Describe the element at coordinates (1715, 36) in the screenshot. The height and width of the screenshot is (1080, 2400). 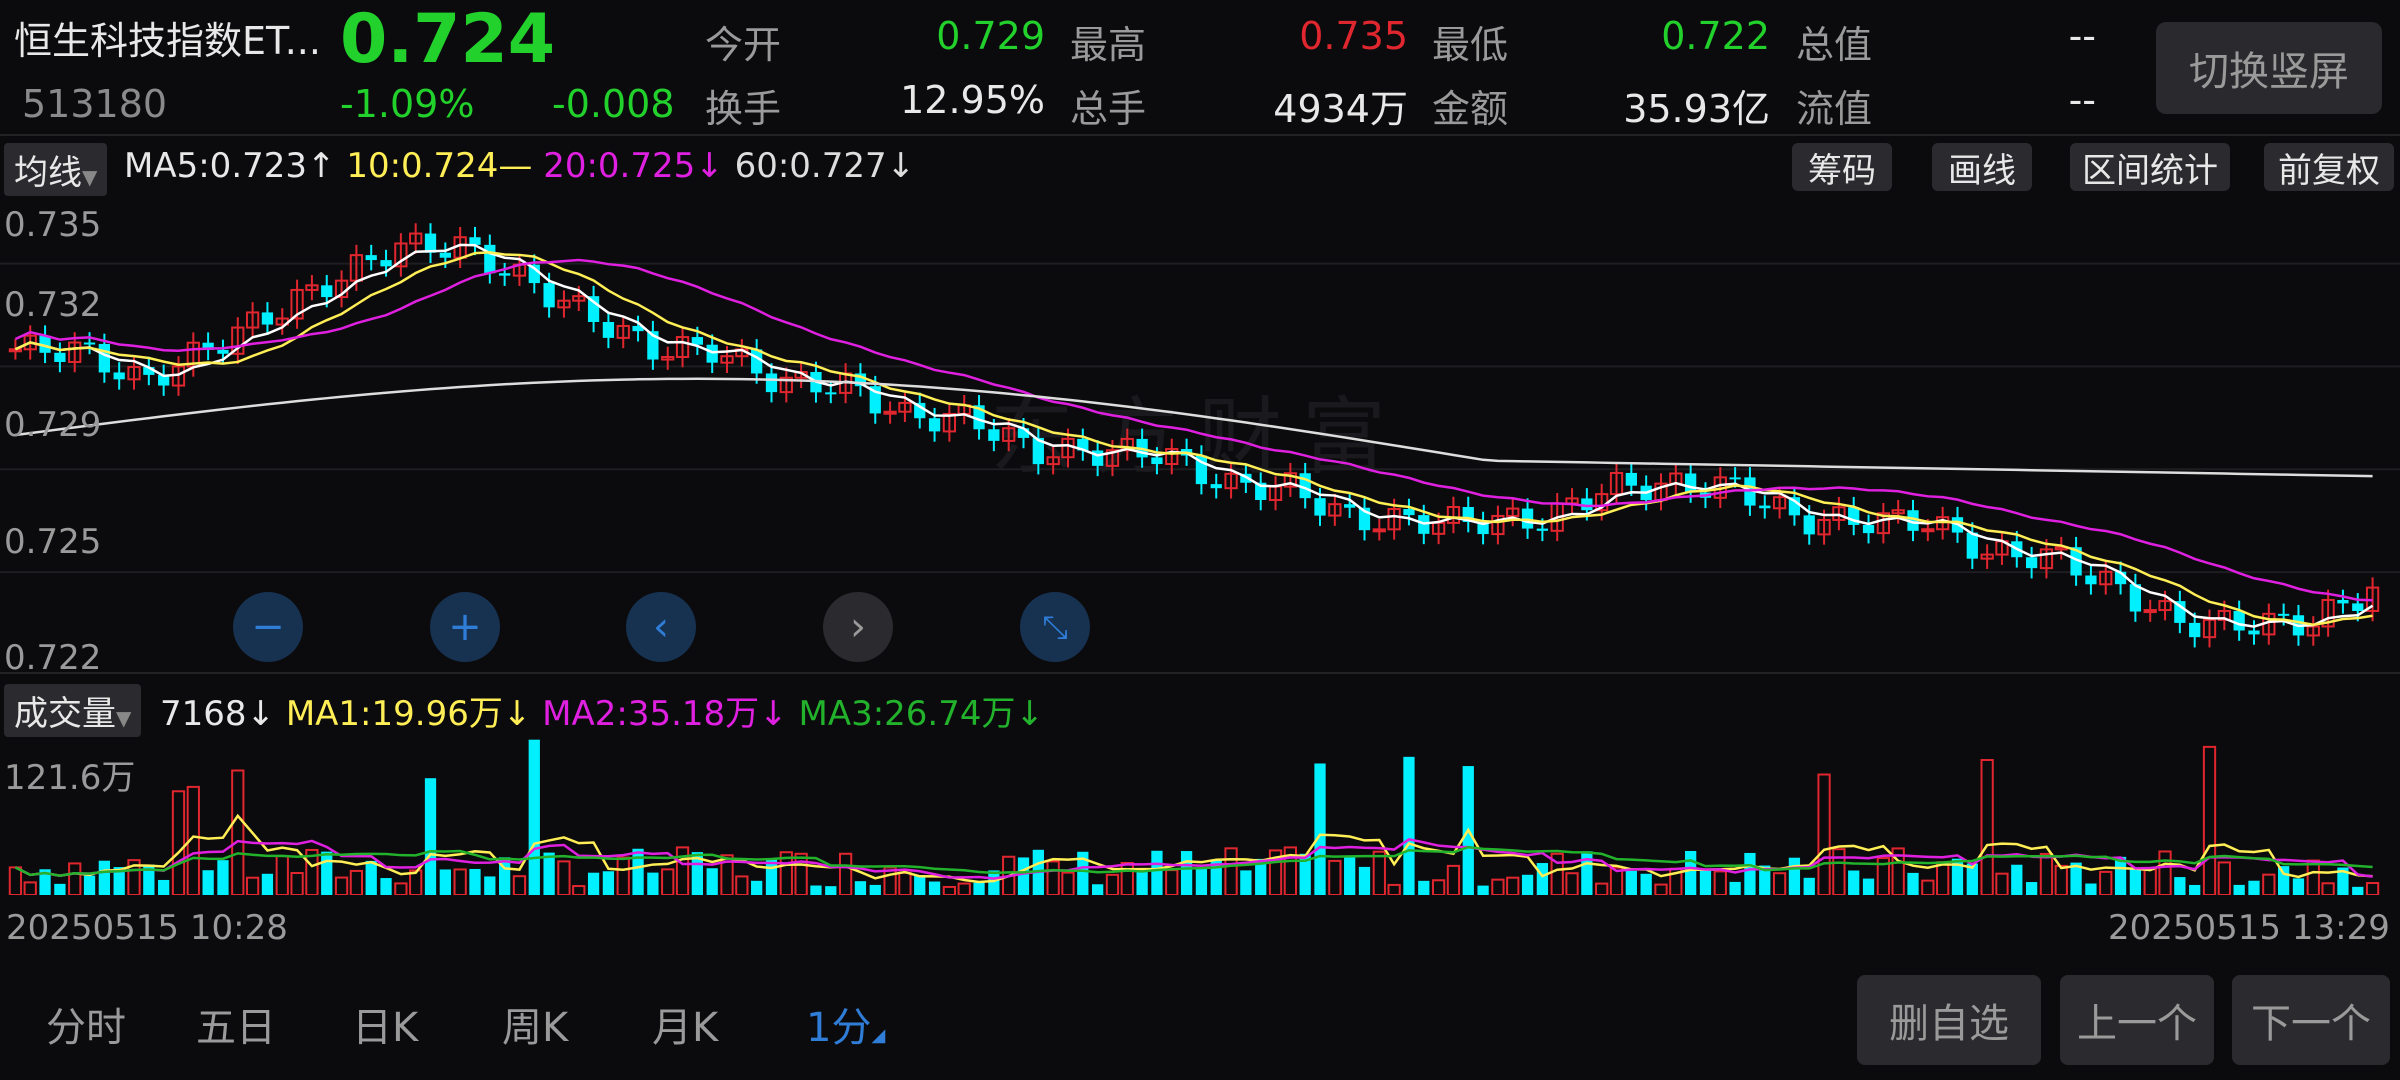
I see `low-value: 0.722` at that location.